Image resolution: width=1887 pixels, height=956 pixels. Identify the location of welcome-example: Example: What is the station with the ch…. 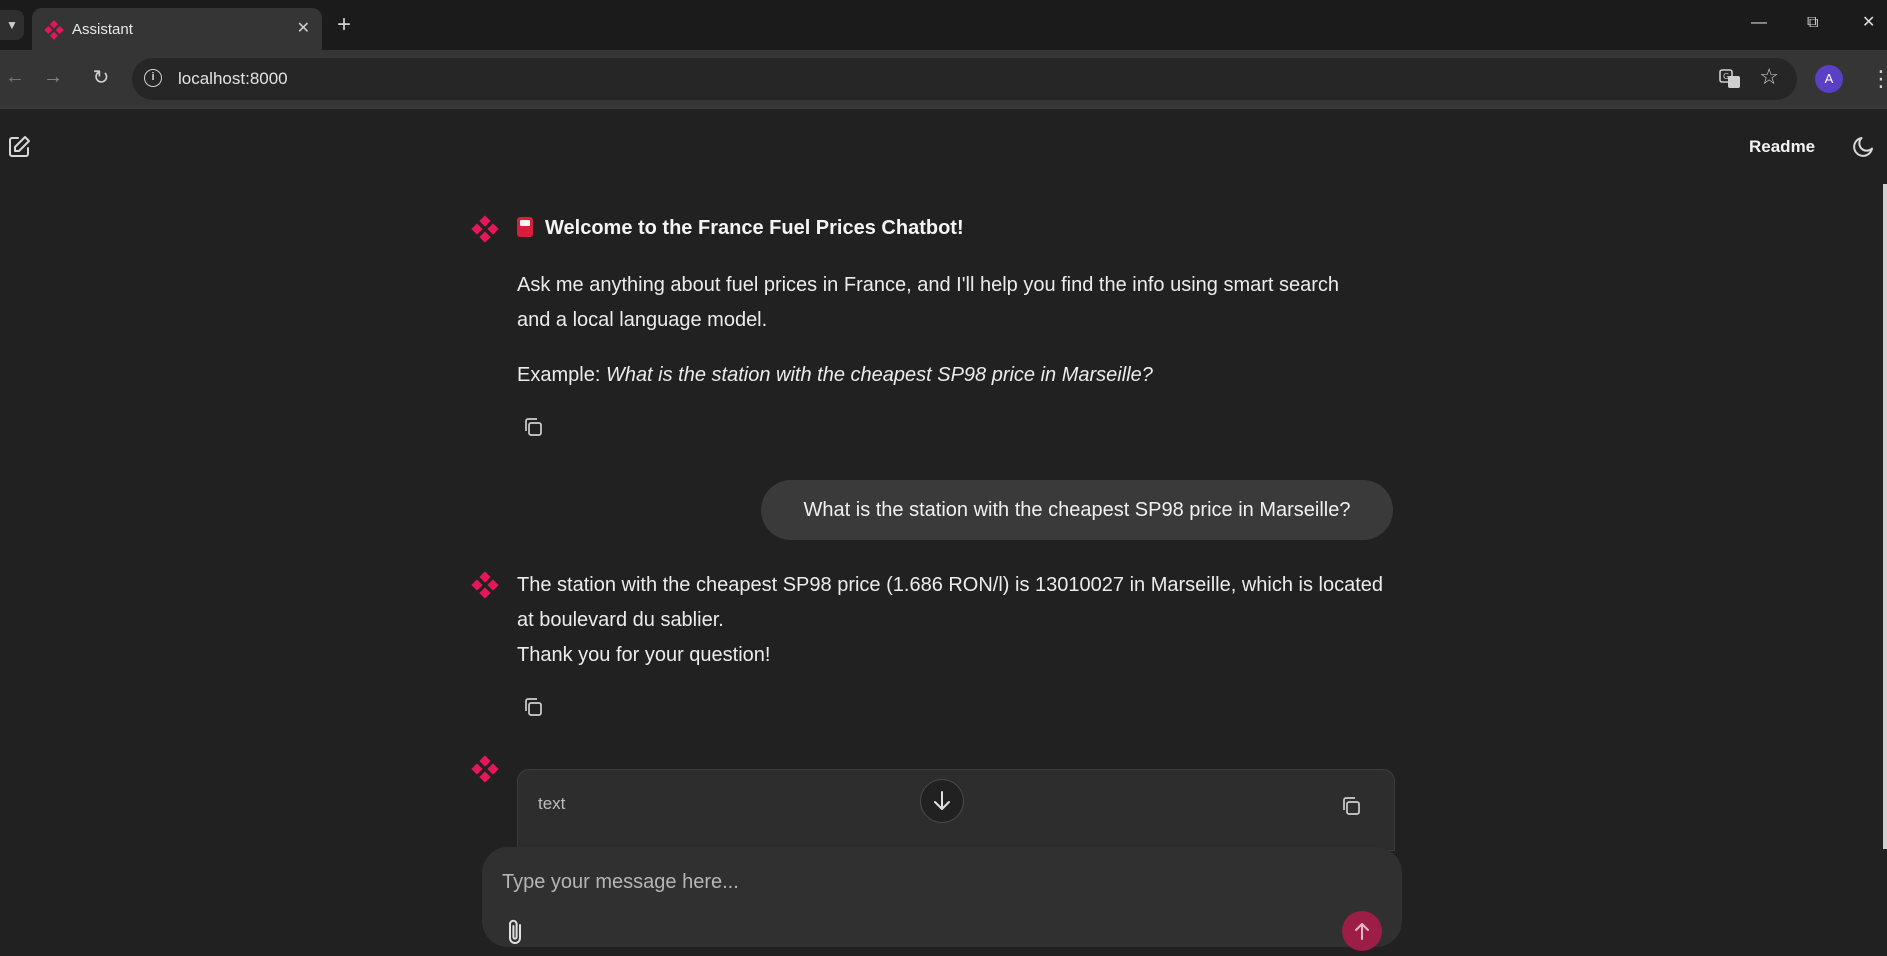
(957, 375).